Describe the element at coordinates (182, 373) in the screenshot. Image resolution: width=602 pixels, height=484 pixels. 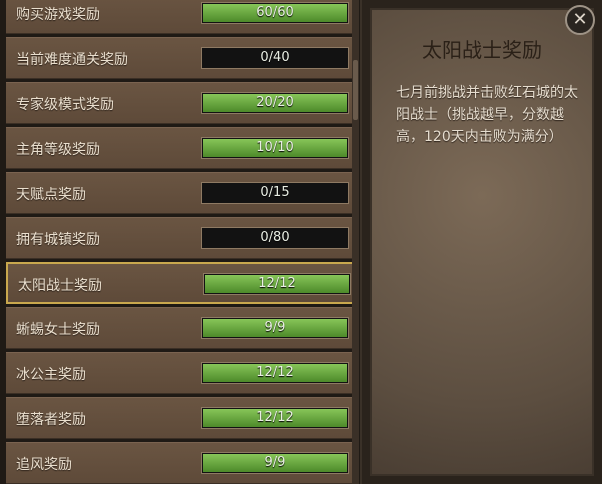
I see `reward-row: 冰公主奖励 12/12` at that location.